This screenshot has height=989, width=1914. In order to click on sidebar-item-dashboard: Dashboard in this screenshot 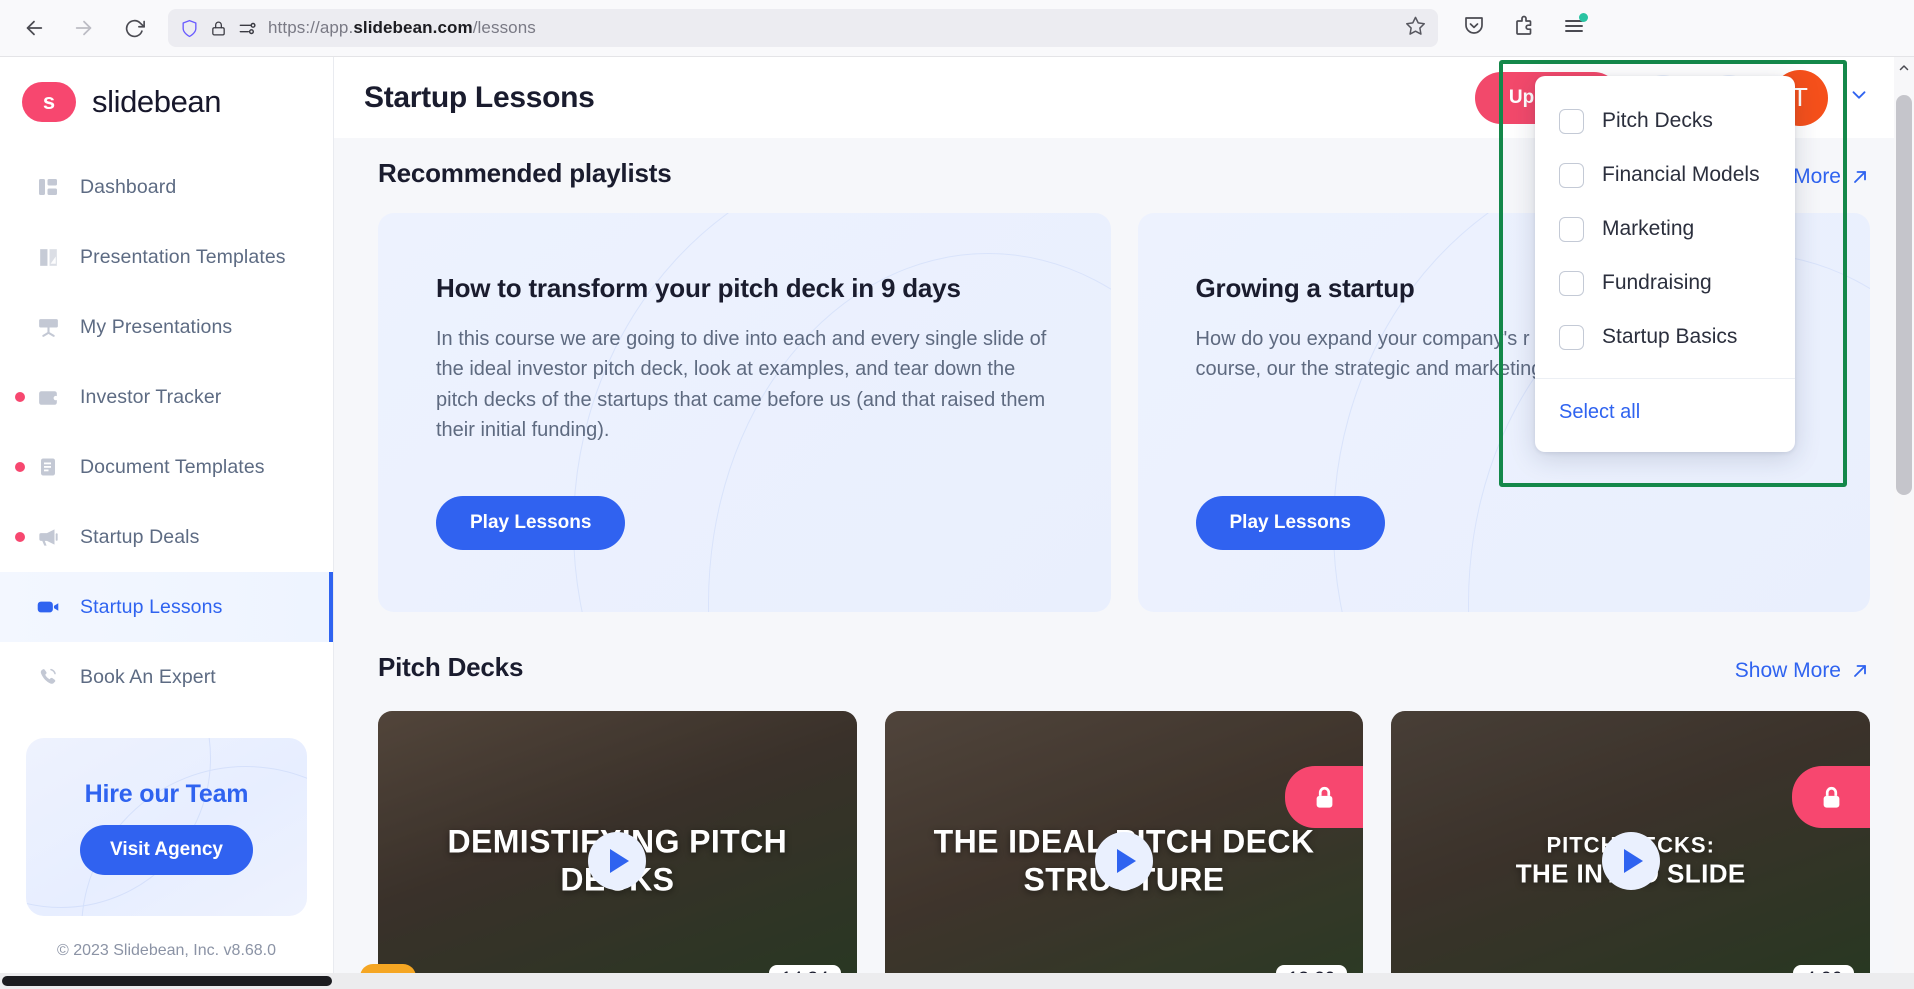, I will do `click(166, 187)`.